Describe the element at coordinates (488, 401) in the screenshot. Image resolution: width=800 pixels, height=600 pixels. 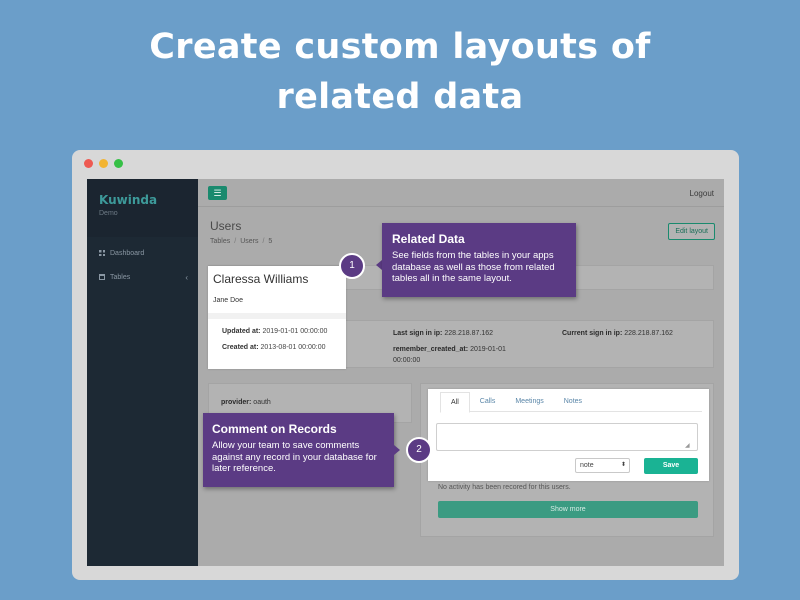
I see `tab-calls: Calls` at that location.